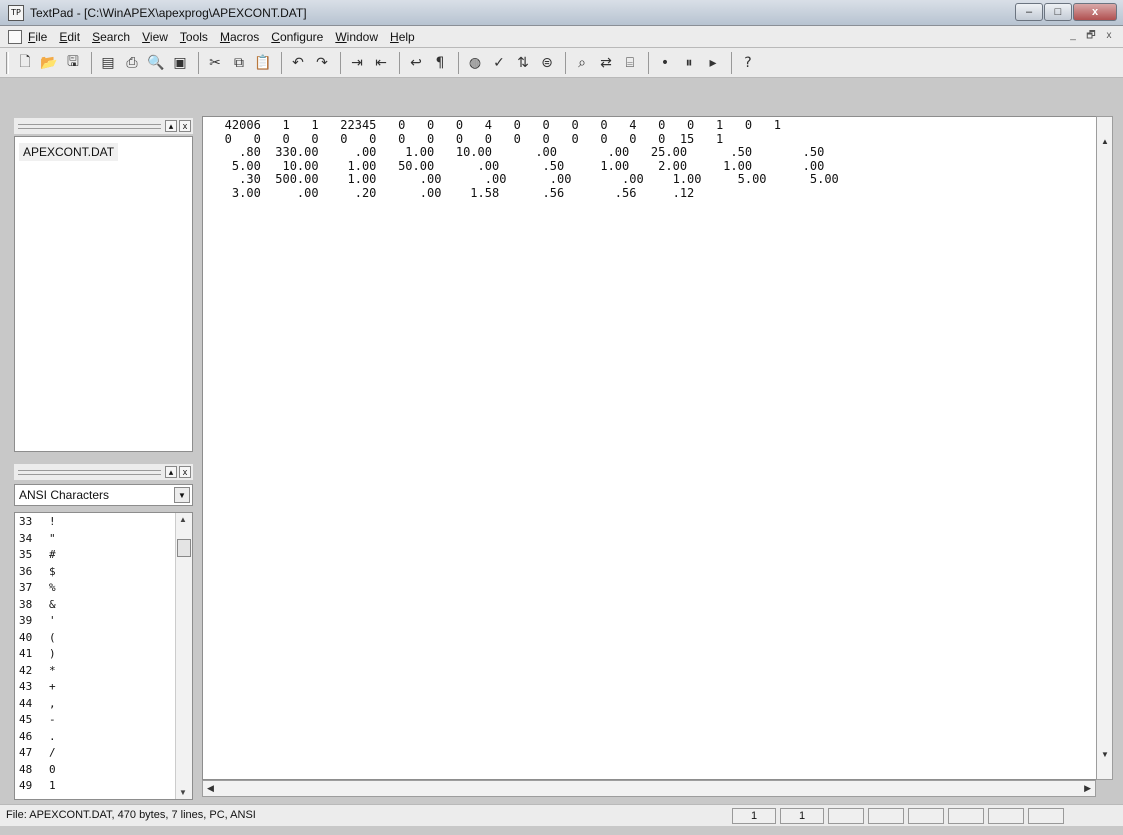  I want to click on doc-restore-button: 🗗, so click(1091, 36).